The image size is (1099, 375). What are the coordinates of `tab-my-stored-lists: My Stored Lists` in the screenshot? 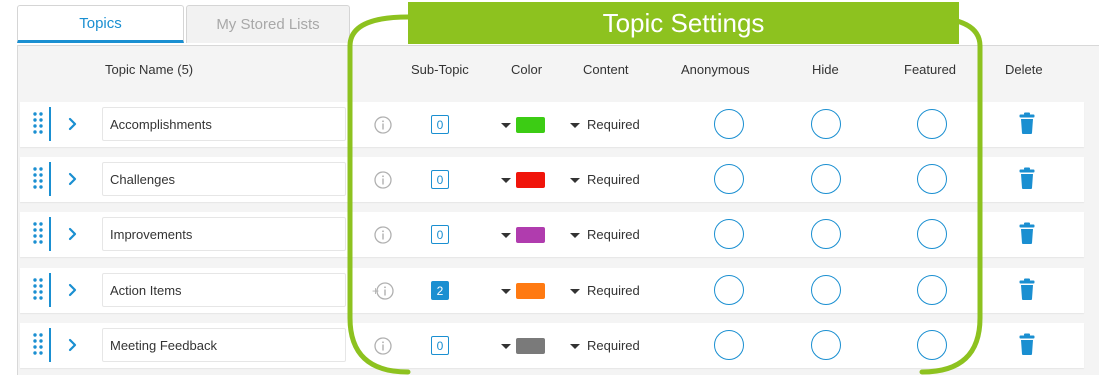 It's located at (268, 24).